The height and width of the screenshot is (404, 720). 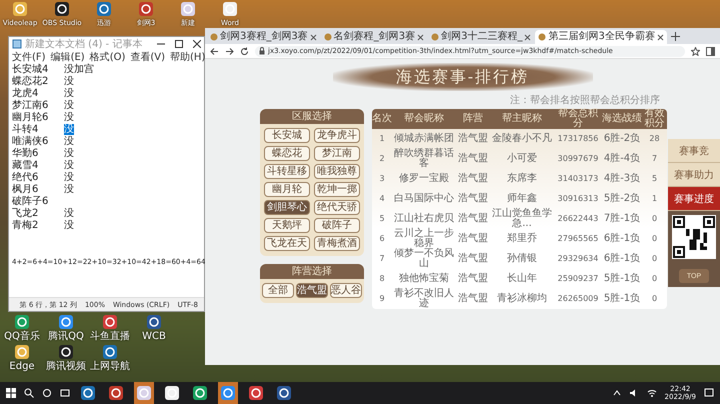 What do you see at coordinates (30, 118) in the screenshot?
I see `text-line: 幽月轮6` at bounding box center [30, 118].